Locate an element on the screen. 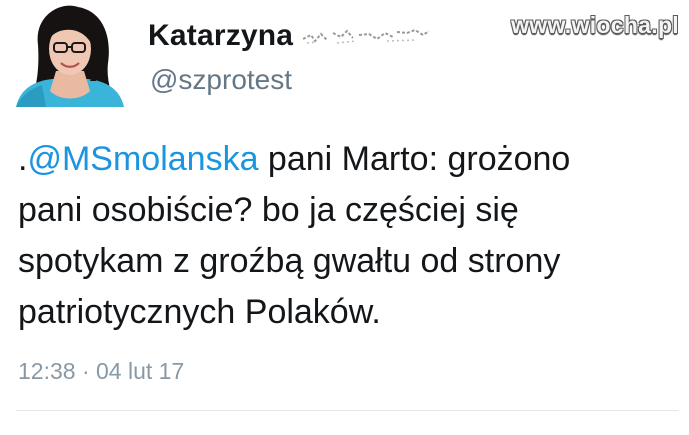  tweet-time: 12:38 is located at coordinates (47, 371).